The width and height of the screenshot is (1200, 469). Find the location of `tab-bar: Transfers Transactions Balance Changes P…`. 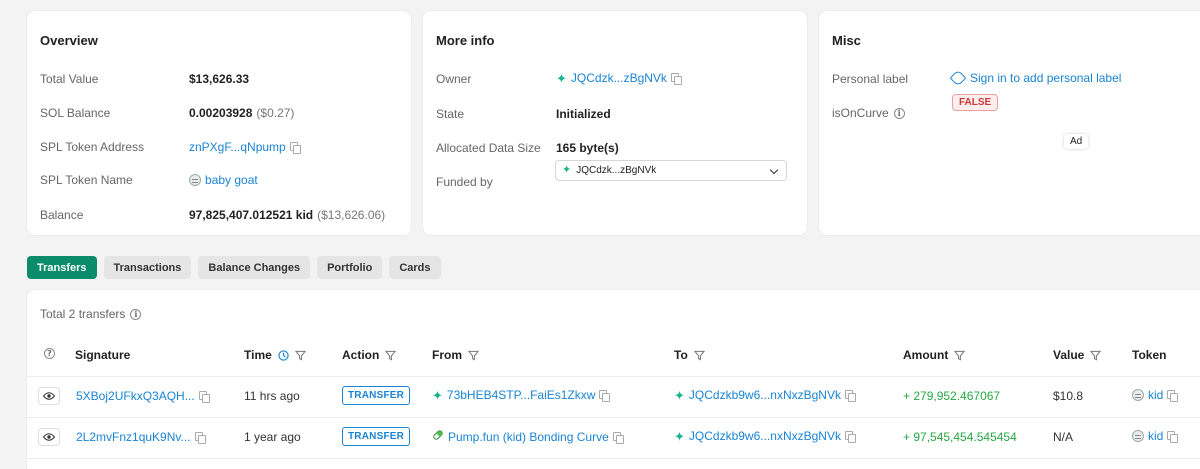

tab-bar: Transfers Transactions Balance Changes P… is located at coordinates (234, 267).